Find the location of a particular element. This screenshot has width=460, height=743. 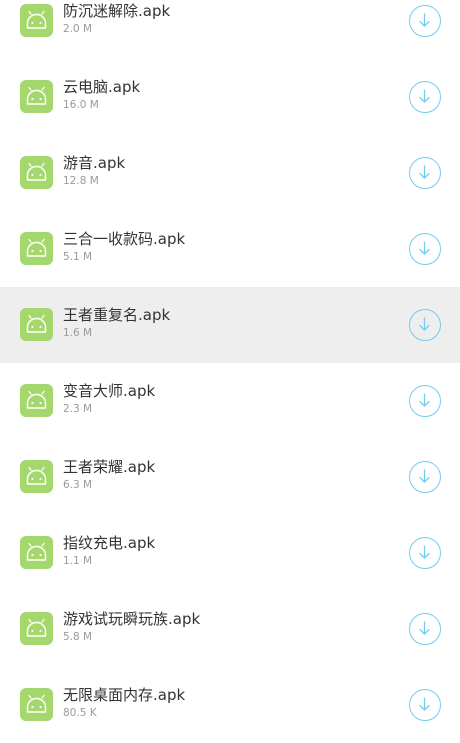

file-name: 游音.apk is located at coordinates (94, 163).